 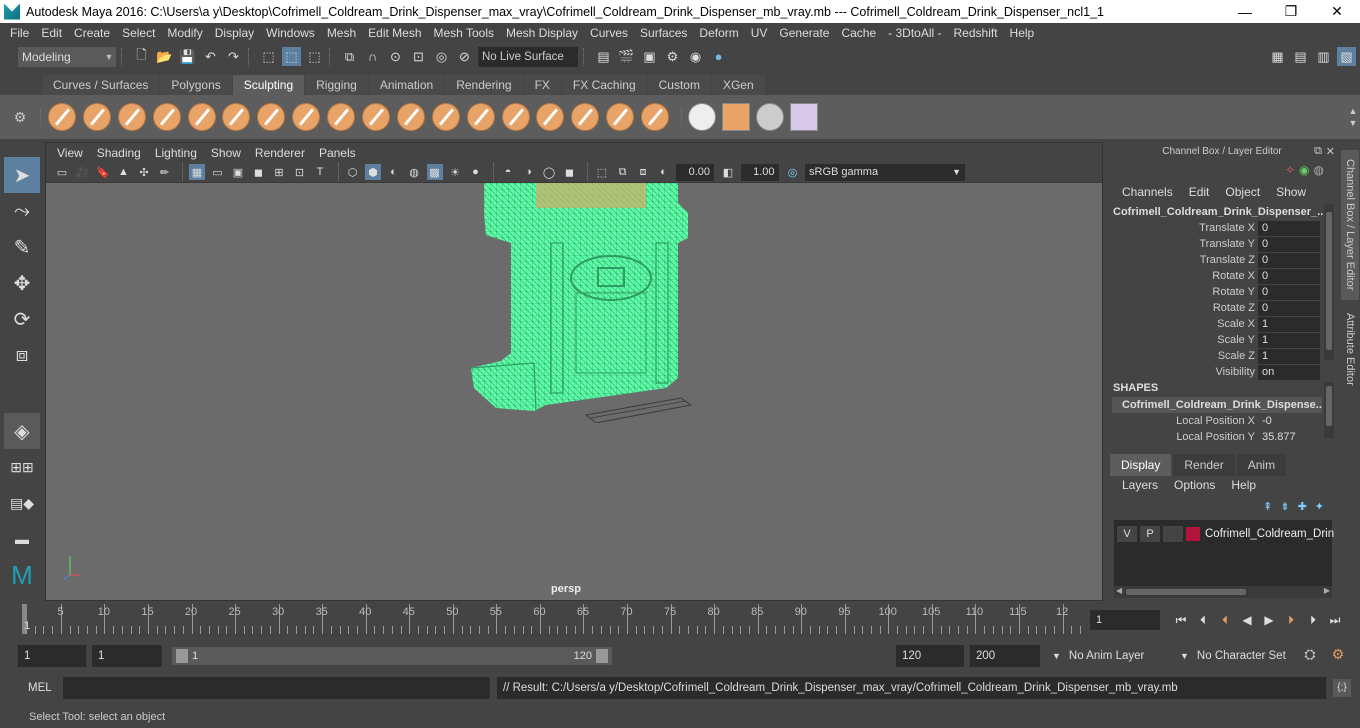 What do you see at coordinates (337, 153) in the screenshot?
I see `viewport-menu-panels: Panels` at bounding box center [337, 153].